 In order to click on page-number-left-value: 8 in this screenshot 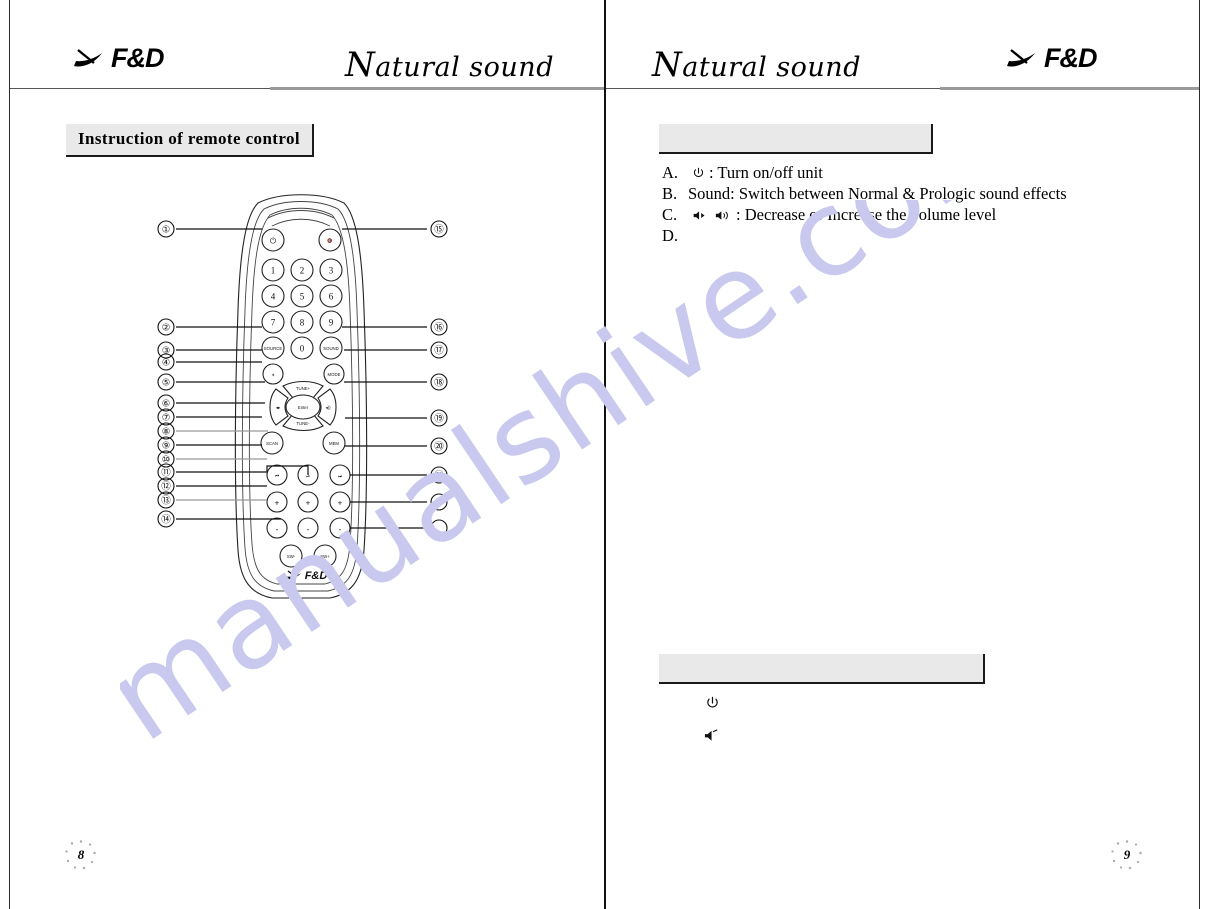, I will do `click(81, 854)`.